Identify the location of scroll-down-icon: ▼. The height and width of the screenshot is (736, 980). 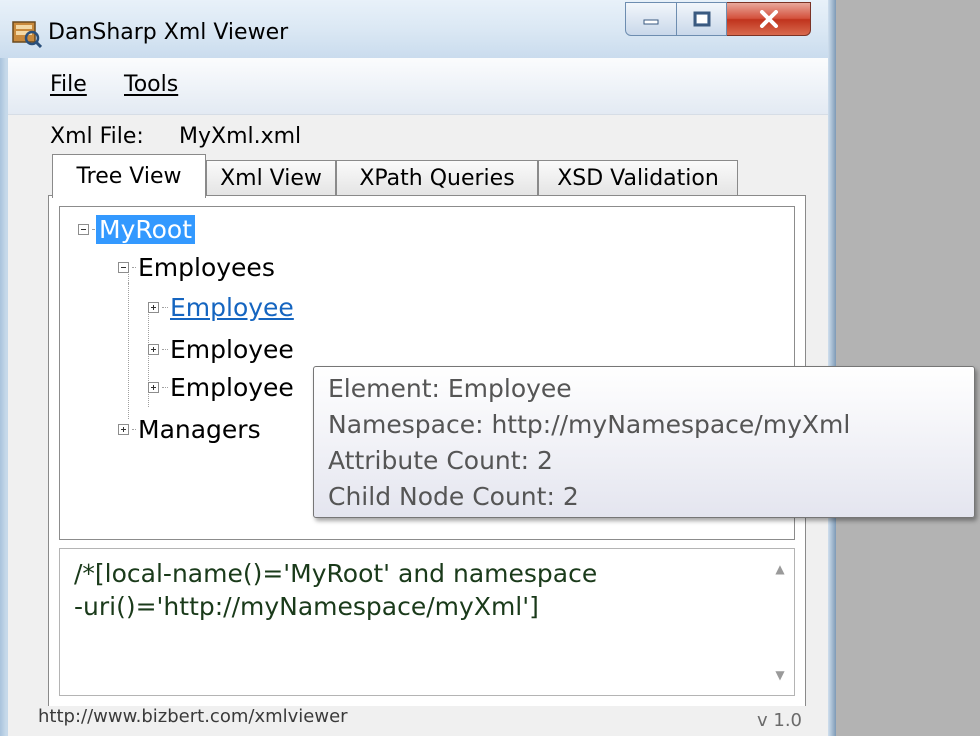
(780, 675).